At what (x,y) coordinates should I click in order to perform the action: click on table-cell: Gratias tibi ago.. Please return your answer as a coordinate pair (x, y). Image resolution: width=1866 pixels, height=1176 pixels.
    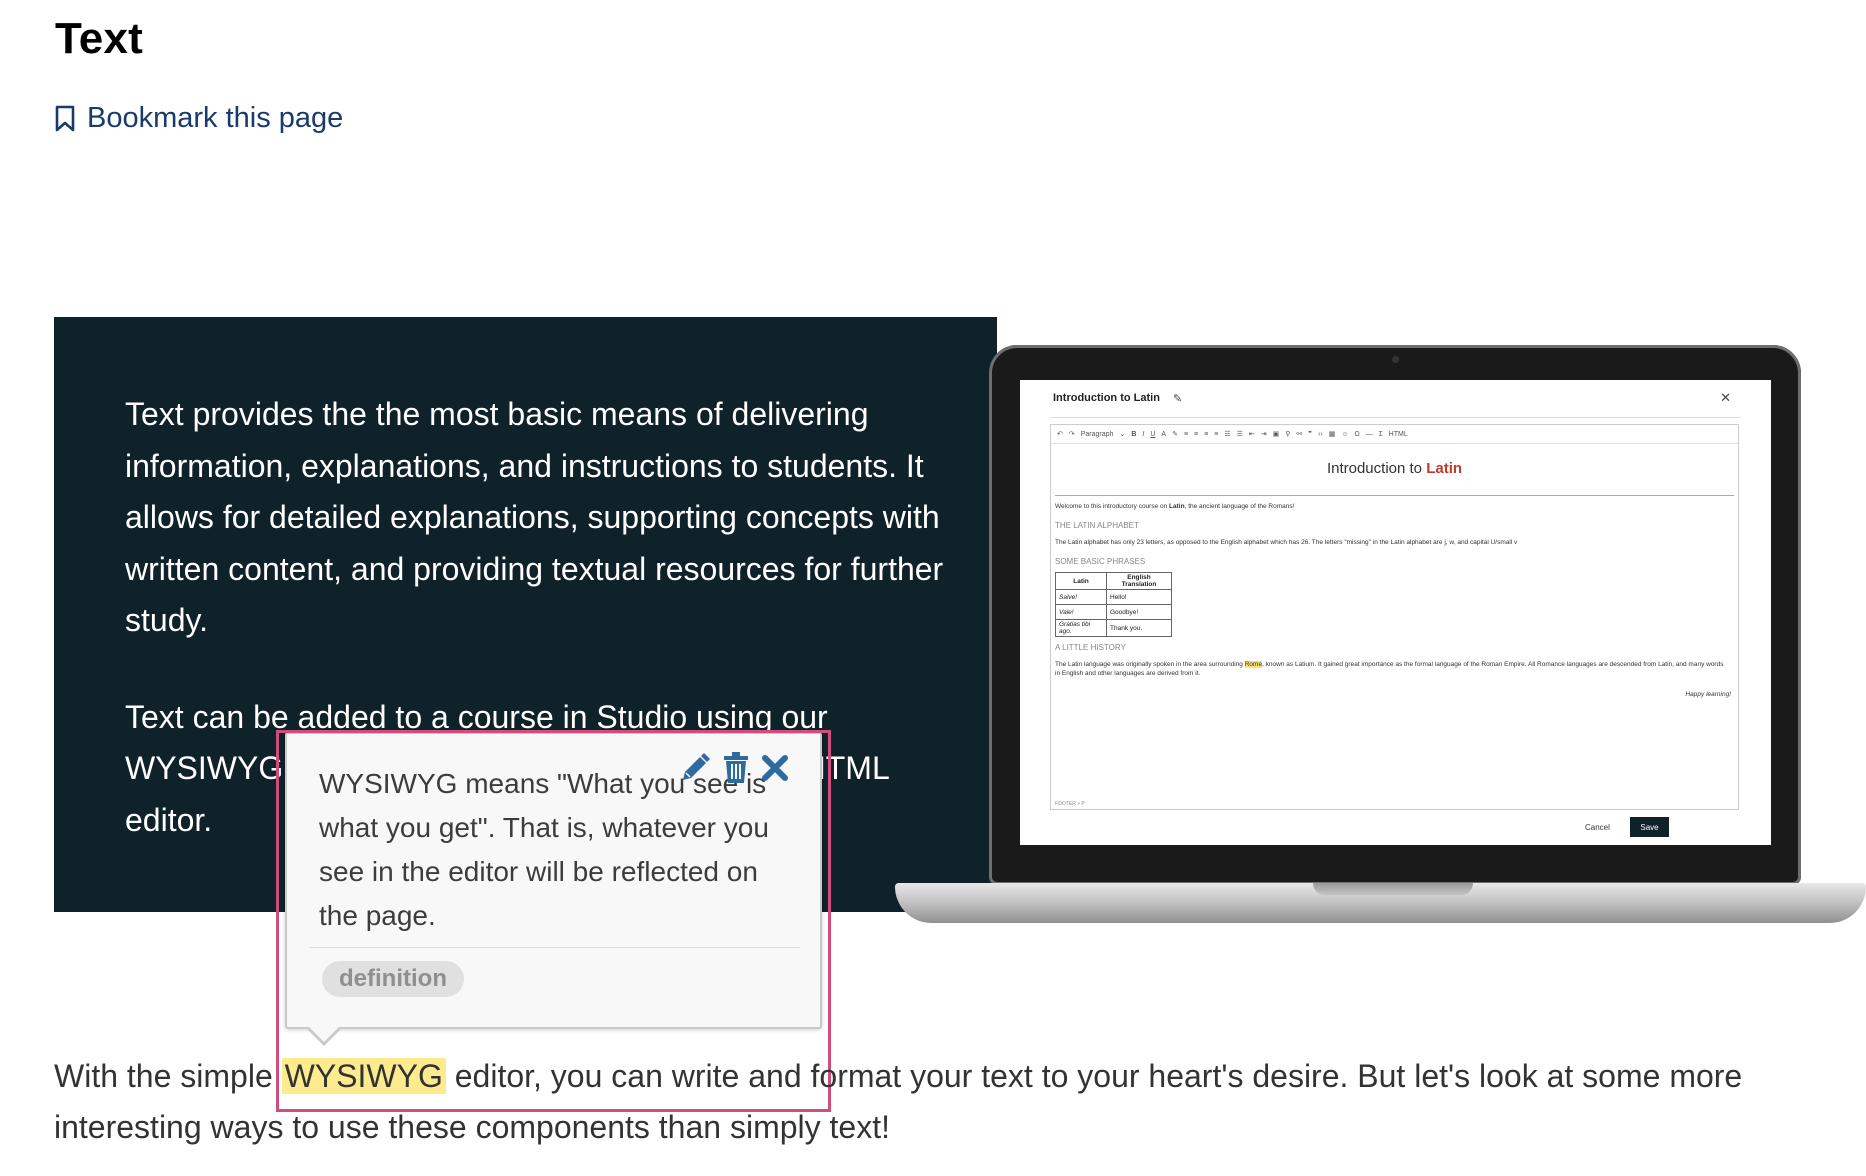
    Looking at the image, I should click on (1081, 628).